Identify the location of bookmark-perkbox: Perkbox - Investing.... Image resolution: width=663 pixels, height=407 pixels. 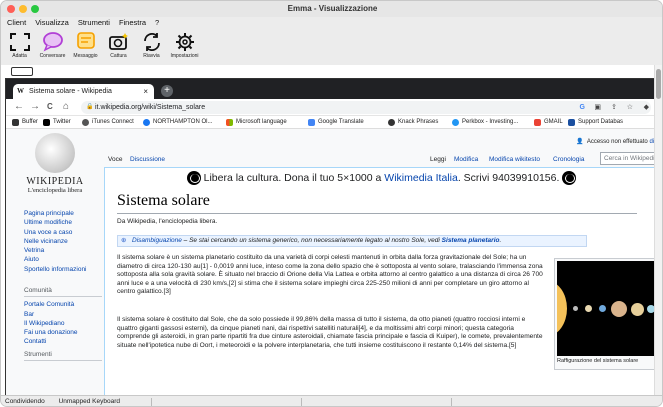
(485, 122).